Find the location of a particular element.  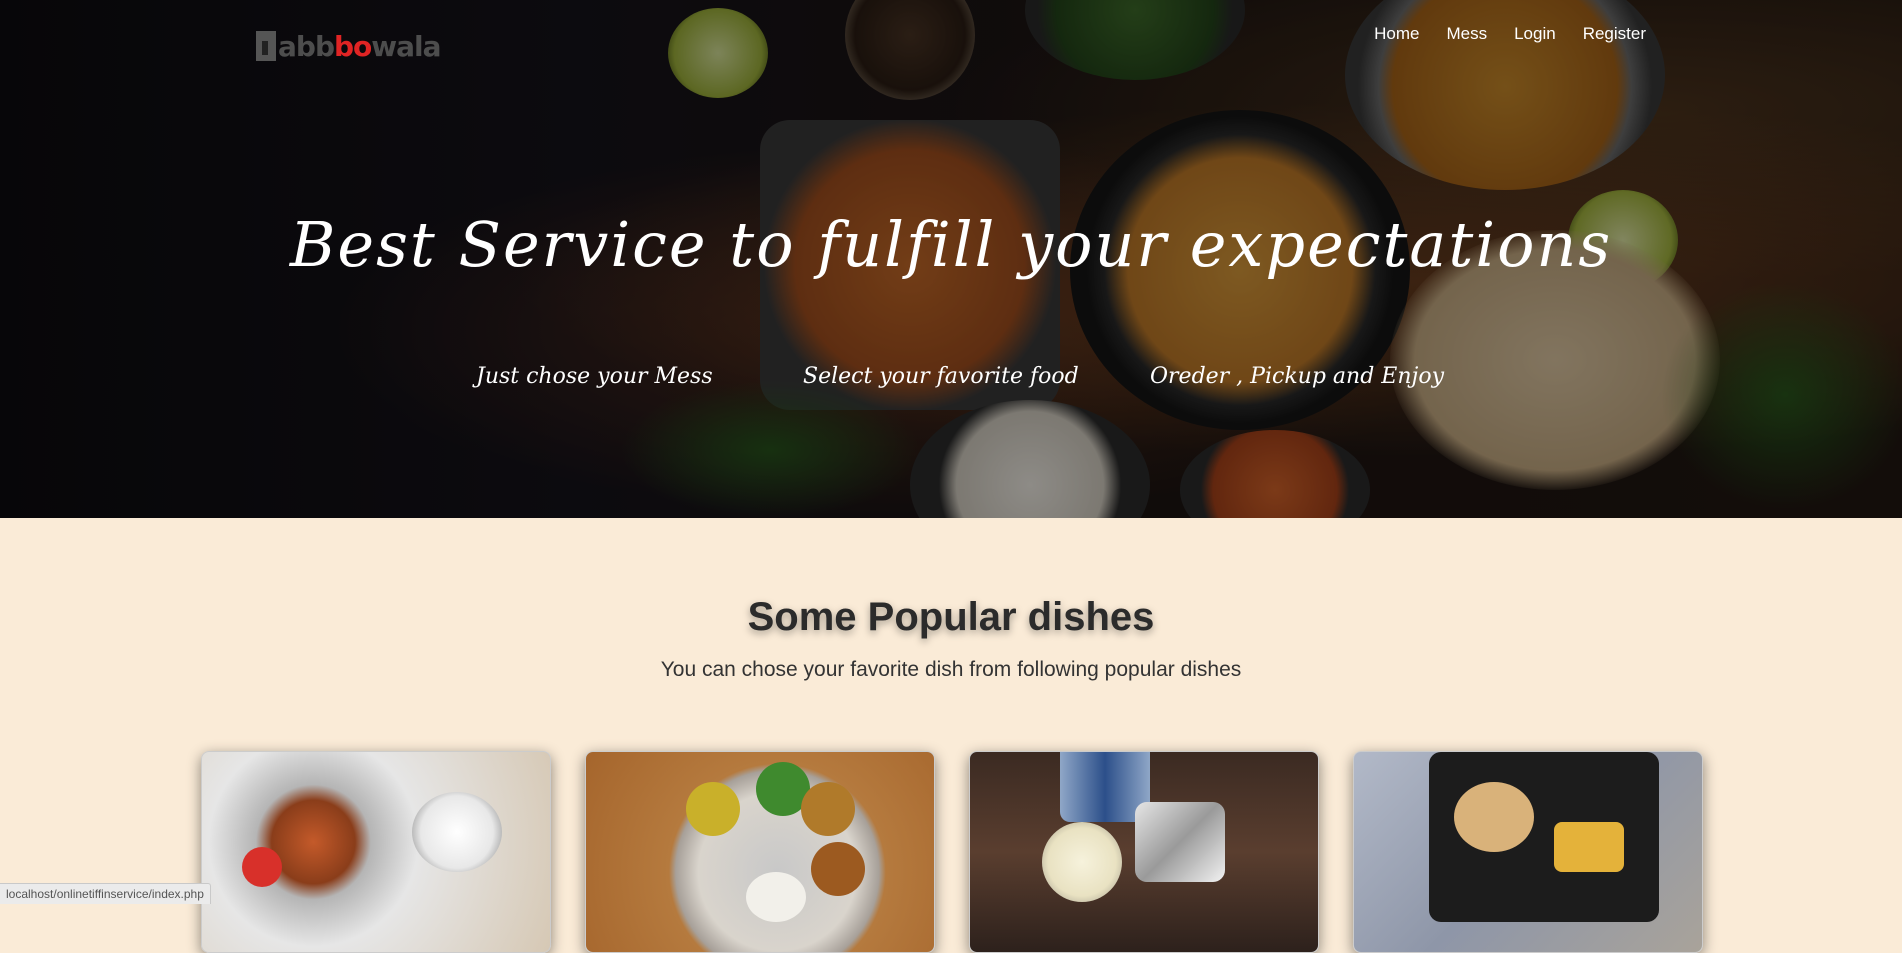

main-nav: Home Mess Login Register is located at coordinates (1510, 34).